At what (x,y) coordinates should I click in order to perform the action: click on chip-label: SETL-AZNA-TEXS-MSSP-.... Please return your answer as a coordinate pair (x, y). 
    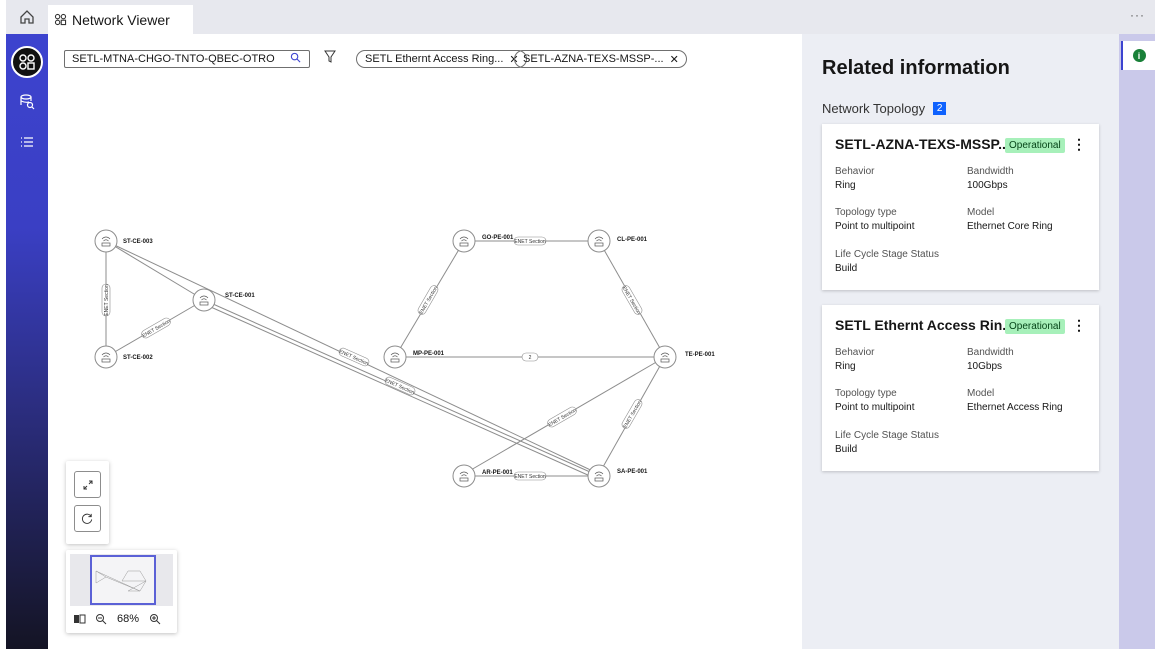
    Looking at the image, I should click on (593, 59).